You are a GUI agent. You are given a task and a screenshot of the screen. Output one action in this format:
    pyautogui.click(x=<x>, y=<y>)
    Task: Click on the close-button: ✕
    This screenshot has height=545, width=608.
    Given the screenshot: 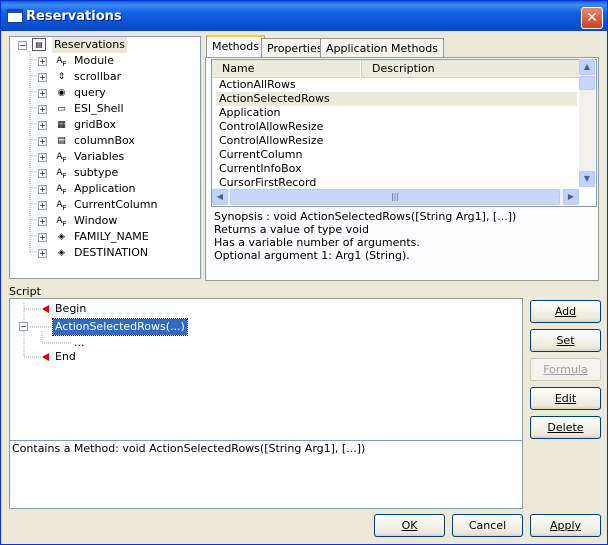 What is the action you would take?
    pyautogui.click(x=592, y=18)
    